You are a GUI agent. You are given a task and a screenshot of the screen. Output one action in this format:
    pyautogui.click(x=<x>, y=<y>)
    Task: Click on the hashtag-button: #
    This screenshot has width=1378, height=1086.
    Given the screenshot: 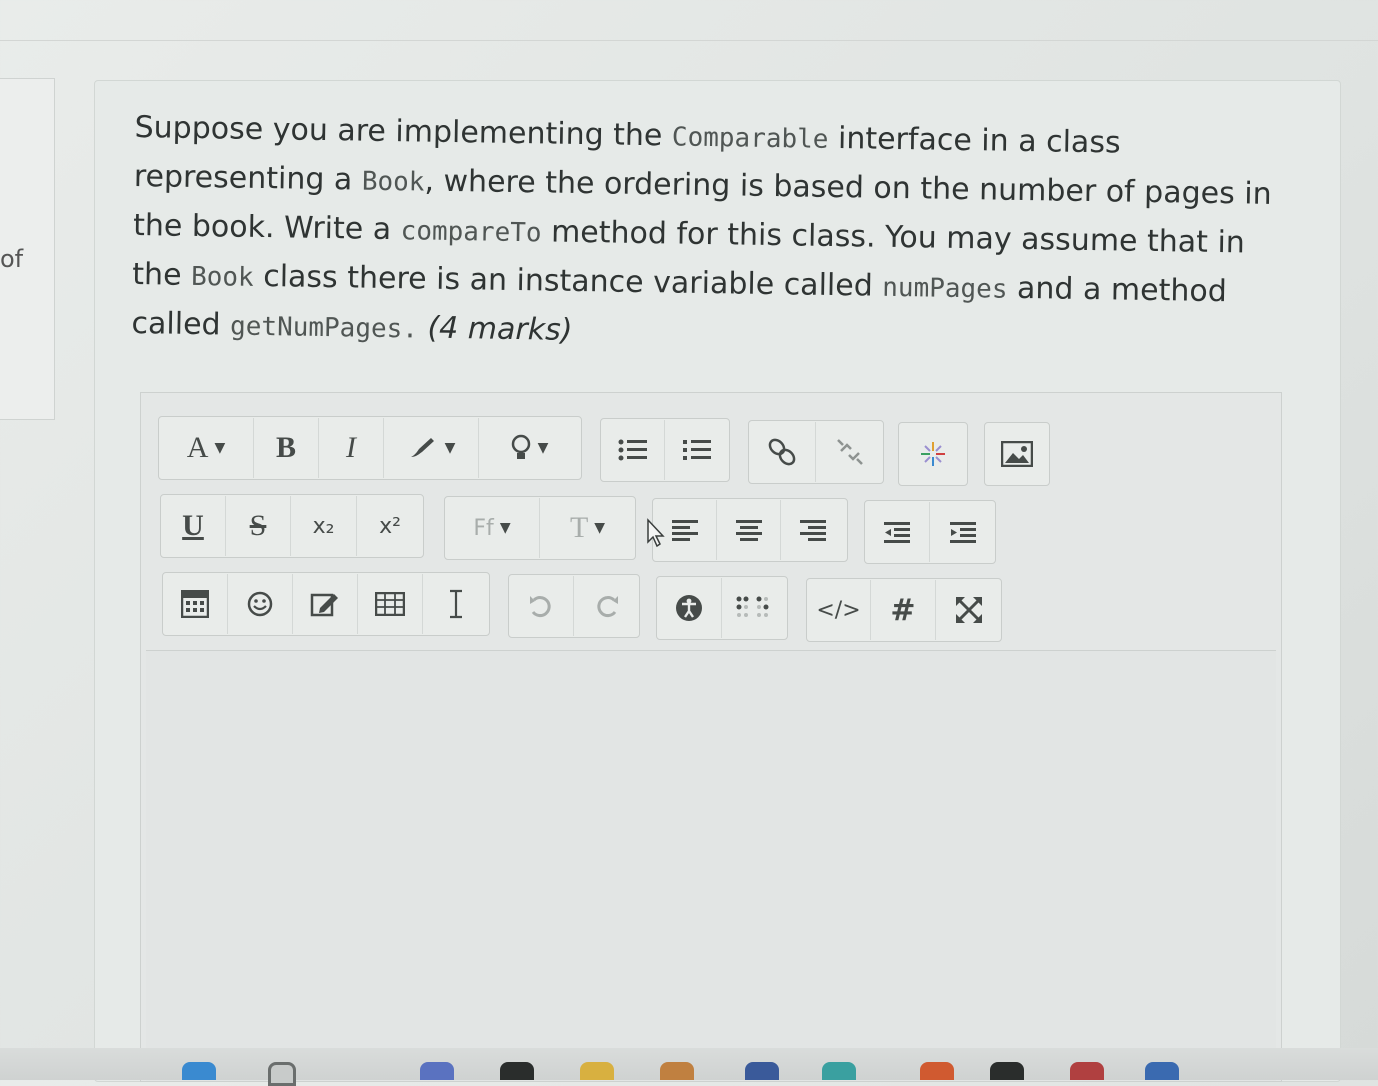 What is the action you would take?
    pyautogui.click(x=903, y=610)
    